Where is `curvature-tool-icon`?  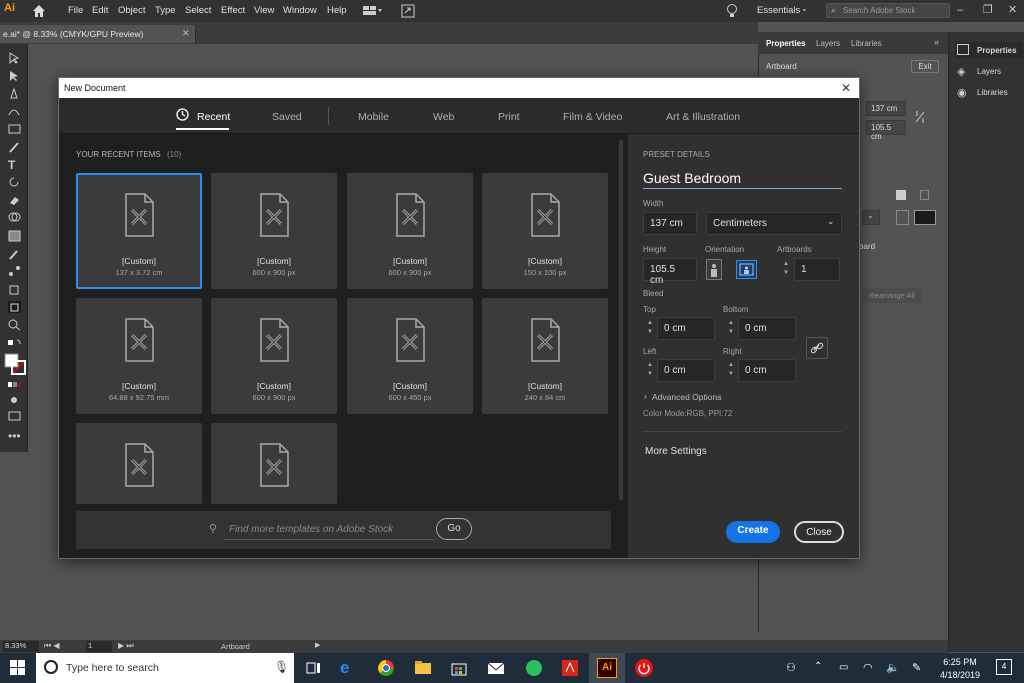
curvature-tool-icon is located at coordinates (14, 111).